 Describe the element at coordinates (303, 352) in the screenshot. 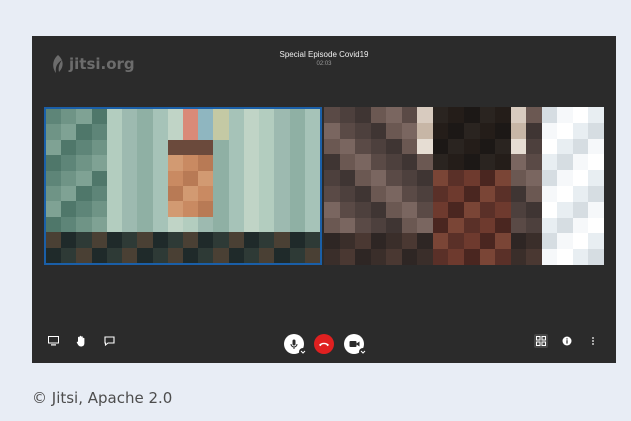

I see `mic-options-icon` at that location.